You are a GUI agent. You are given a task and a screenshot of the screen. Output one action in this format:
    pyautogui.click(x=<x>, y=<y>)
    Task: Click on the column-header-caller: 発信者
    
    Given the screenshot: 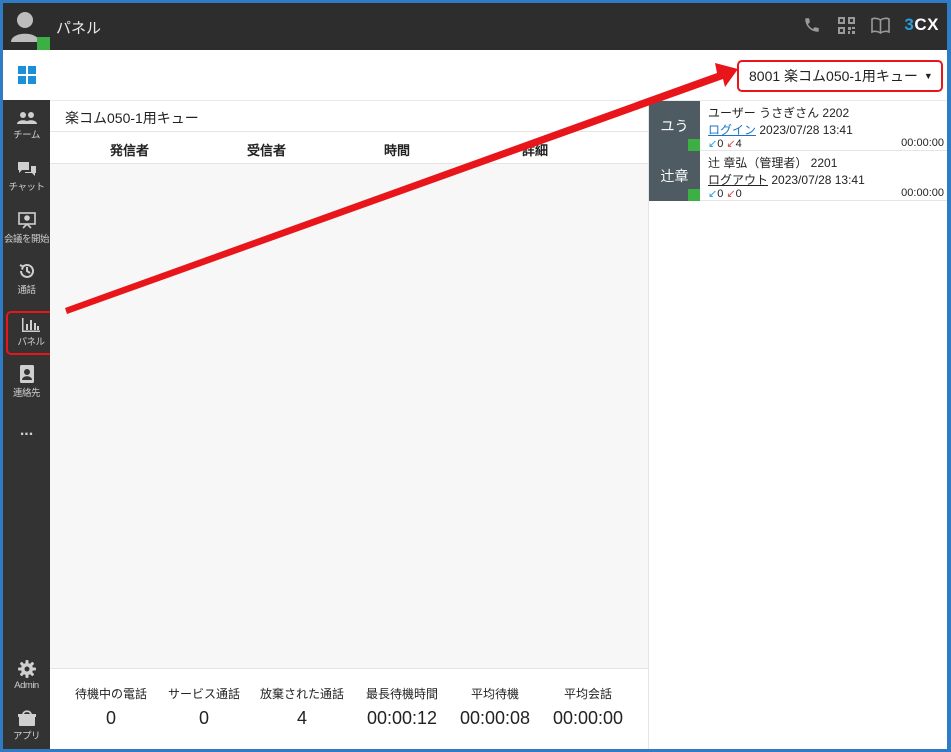 What is the action you would take?
    pyautogui.click(x=129, y=149)
    